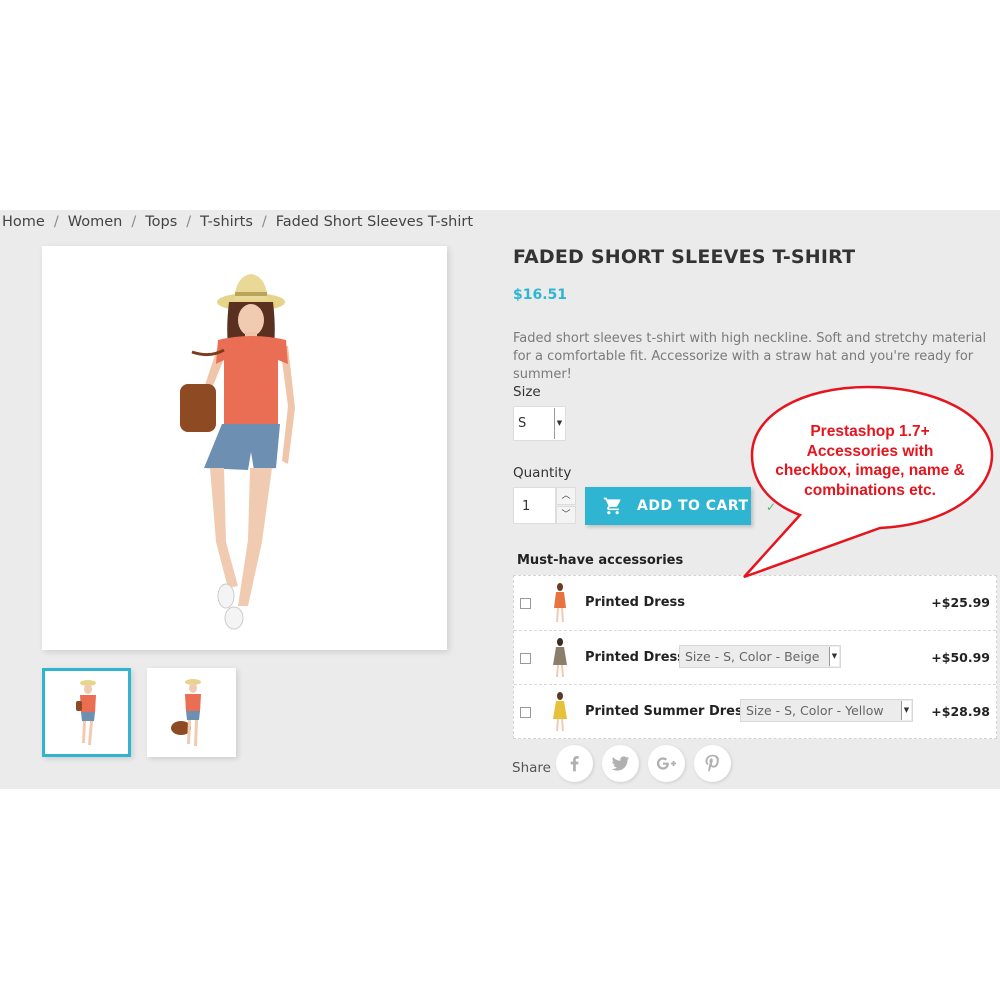 This screenshot has height=1000, width=1000. I want to click on accessories-title: Must-have accessories, so click(600, 560).